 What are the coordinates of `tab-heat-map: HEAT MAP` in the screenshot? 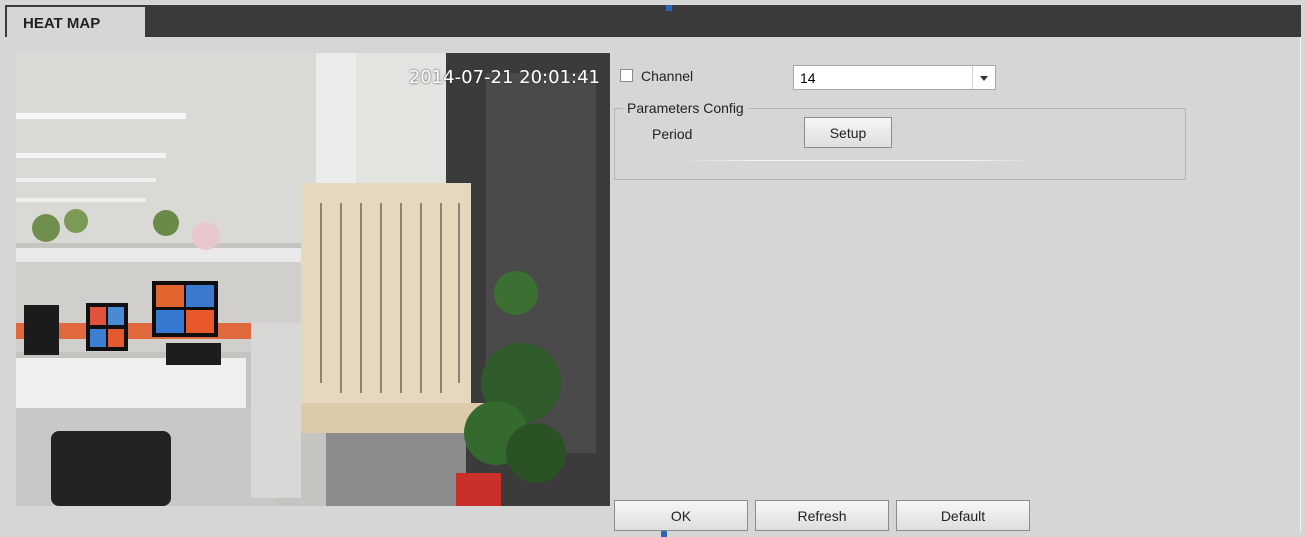 It's located at (76, 22).